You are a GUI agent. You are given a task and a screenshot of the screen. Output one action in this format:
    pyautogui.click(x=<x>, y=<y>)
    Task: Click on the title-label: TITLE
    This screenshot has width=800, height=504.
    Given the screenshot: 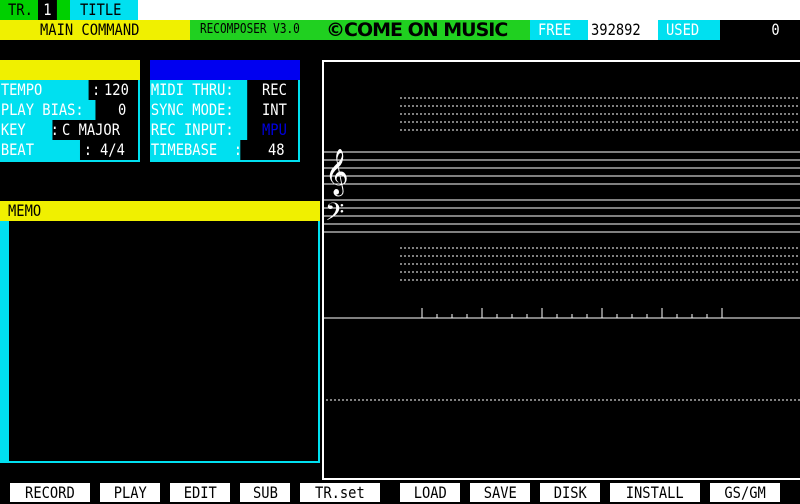 What is the action you would take?
    pyautogui.click(x=104, y=10)
    